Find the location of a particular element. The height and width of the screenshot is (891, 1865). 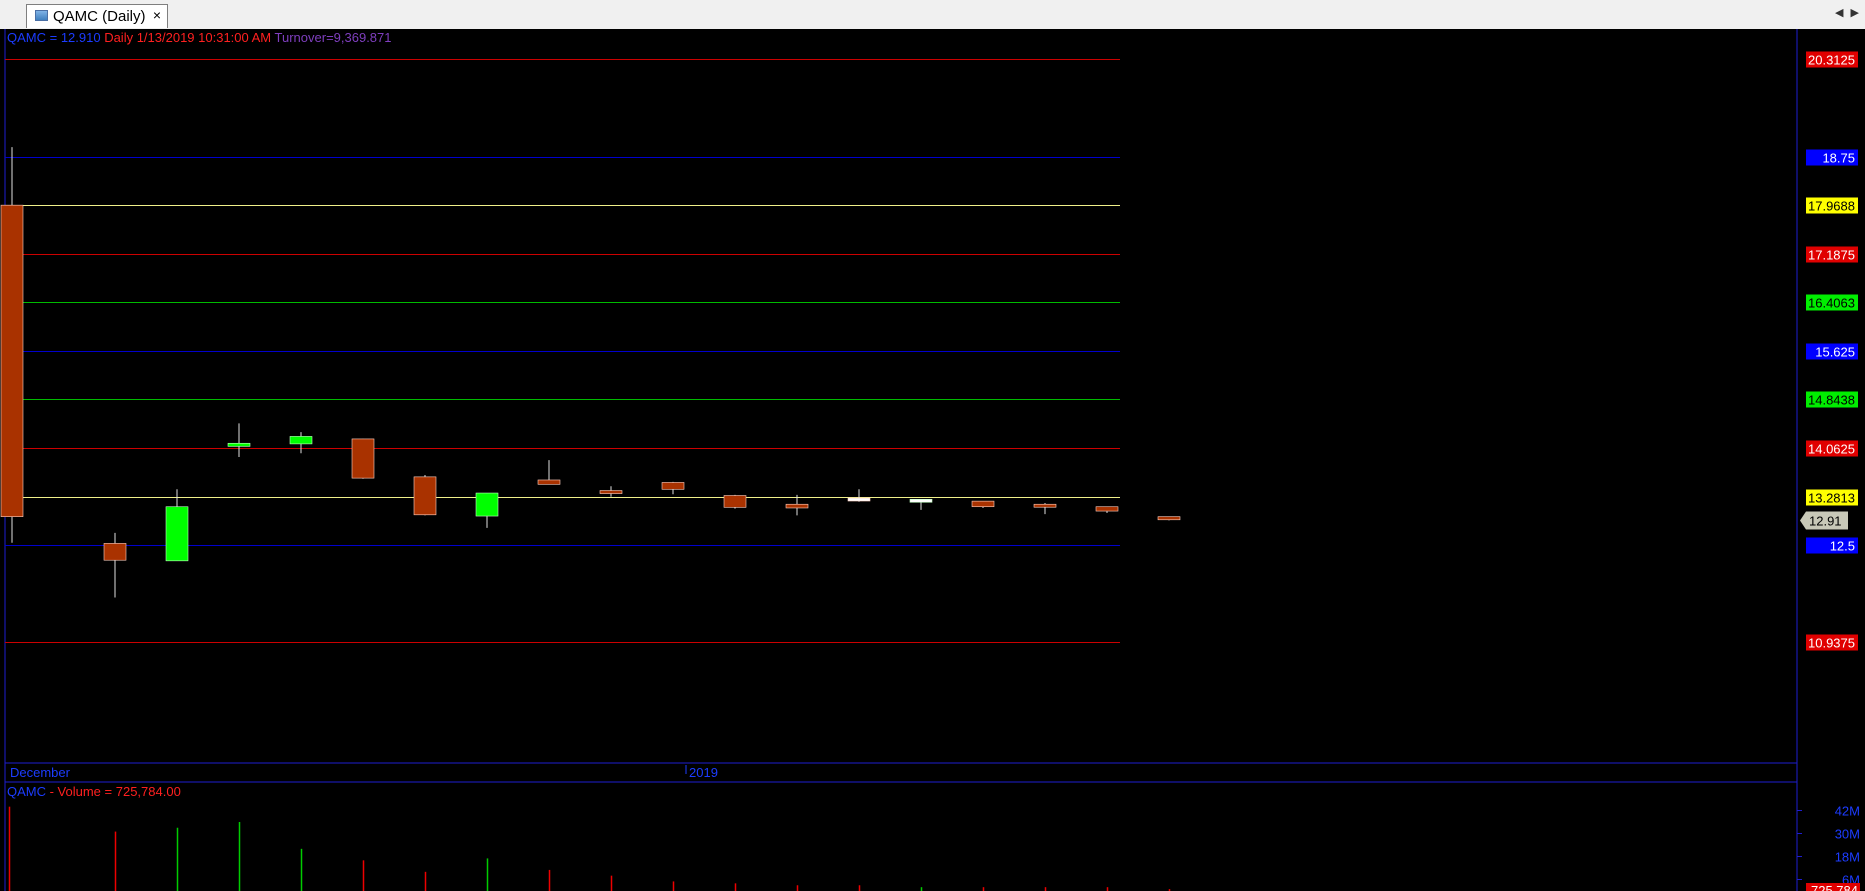

volume-header: QAMC - Volume = 725,784.00 is located at coordinates (94, 791).